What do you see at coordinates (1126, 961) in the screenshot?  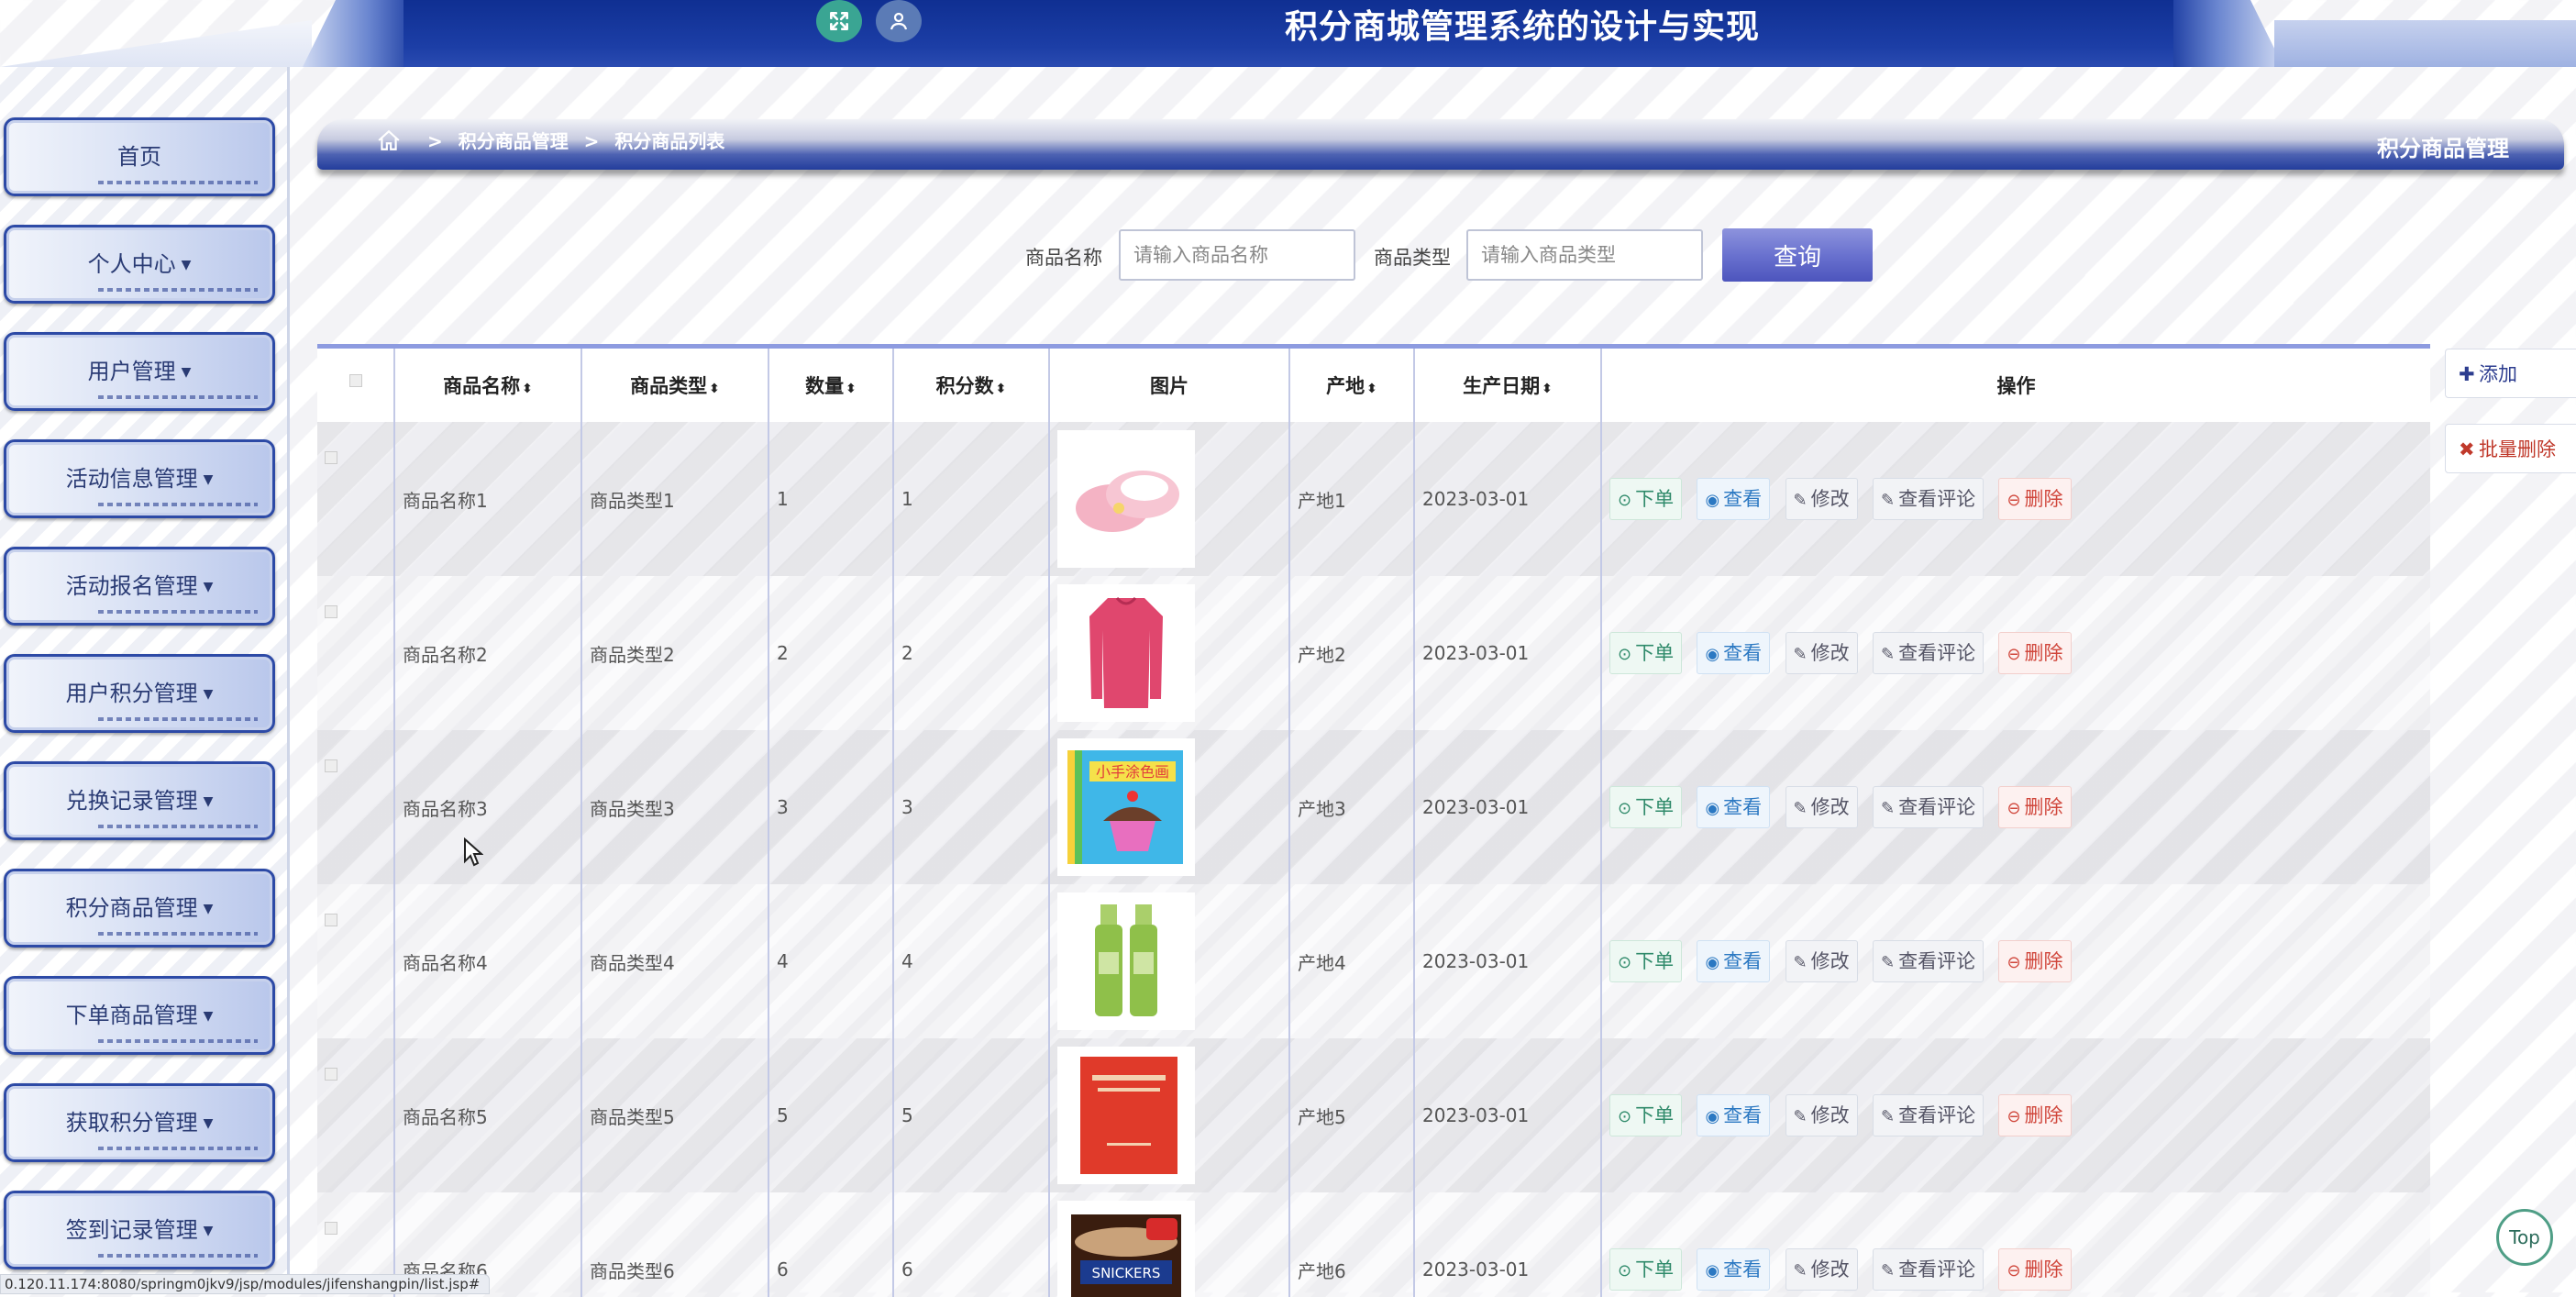 I see `cosmetics-bottles-image` at bounding box center [1126, 961].